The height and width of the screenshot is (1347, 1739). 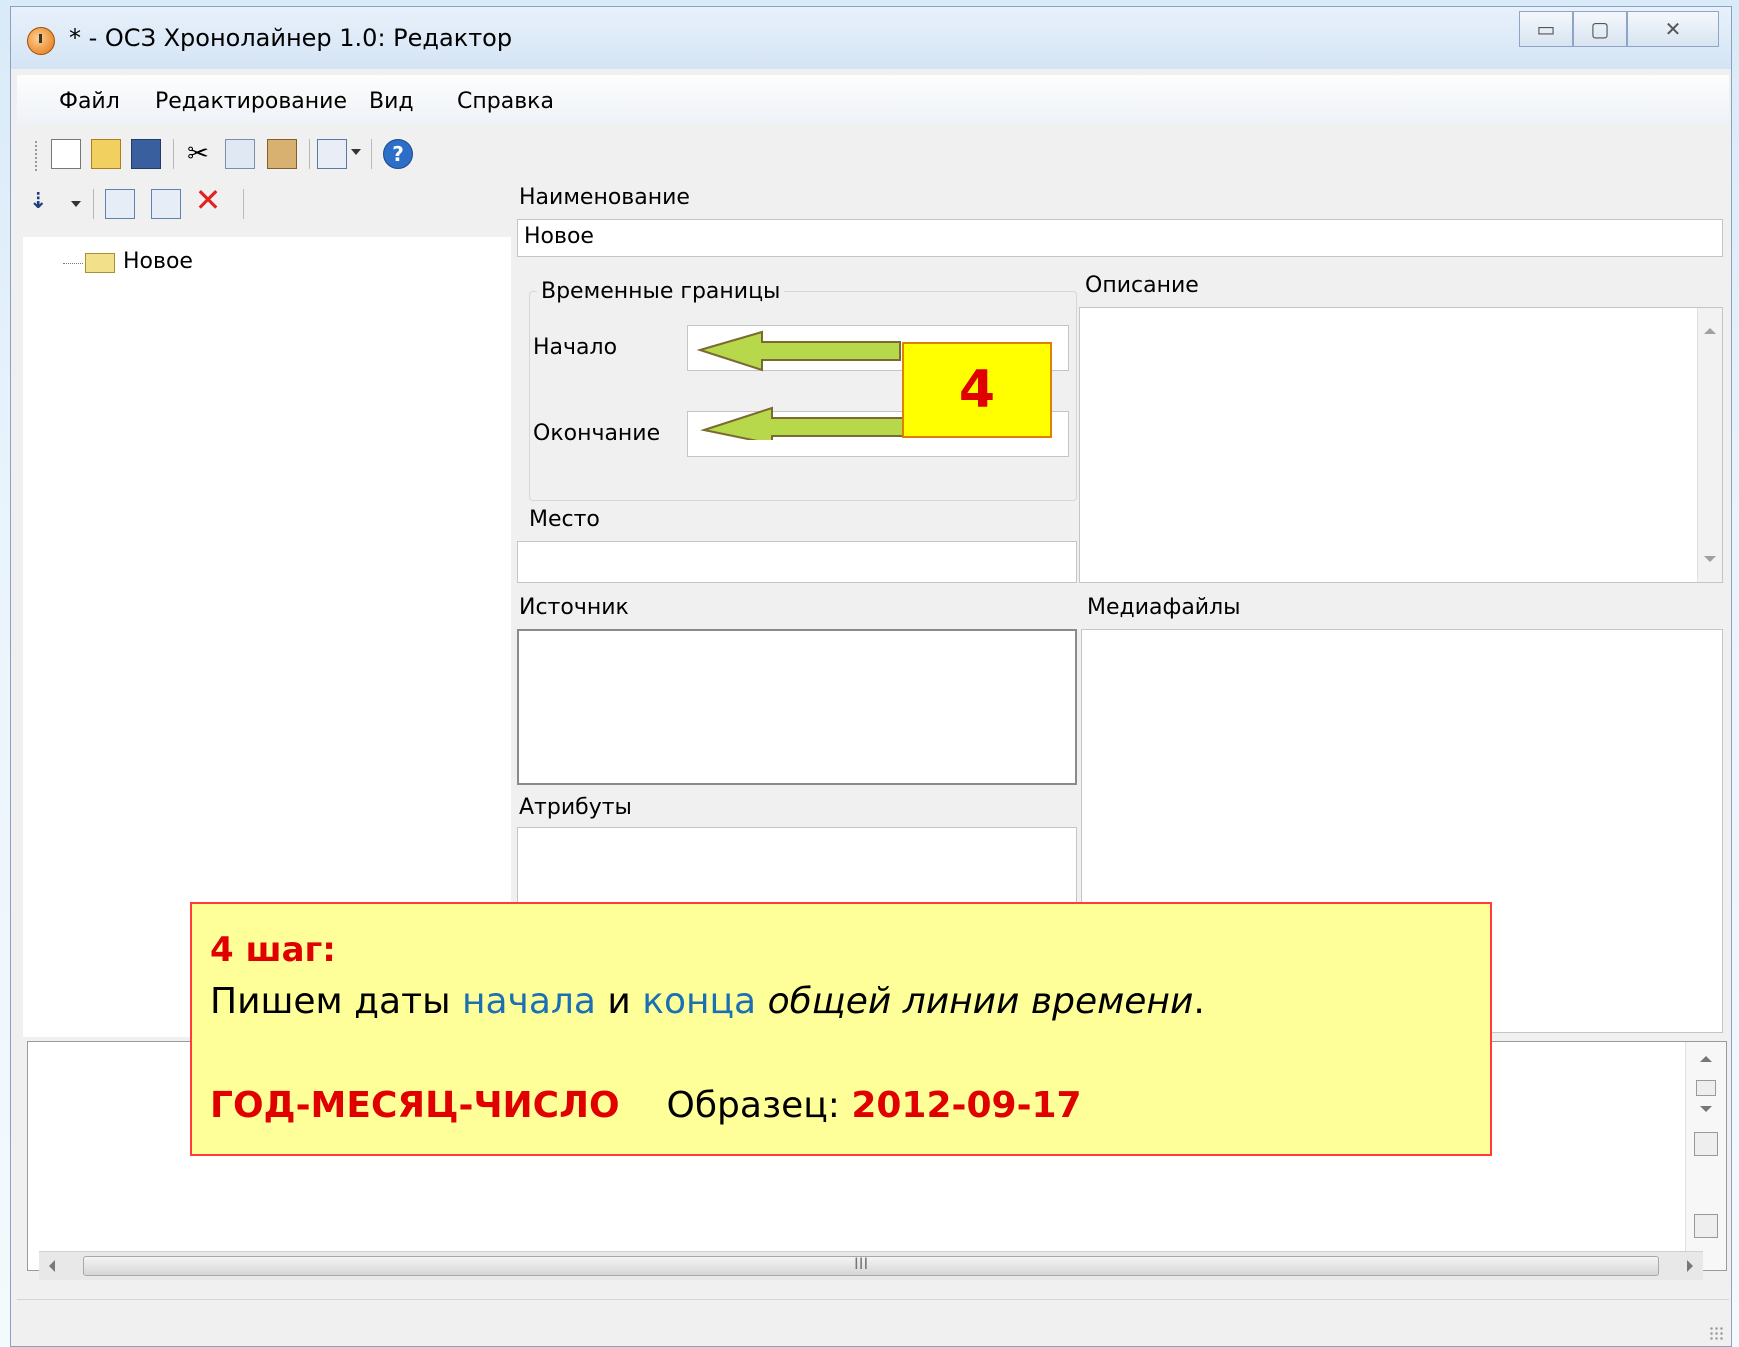 I want to click on delete-icon: ✕, so click(x=208, y=200).